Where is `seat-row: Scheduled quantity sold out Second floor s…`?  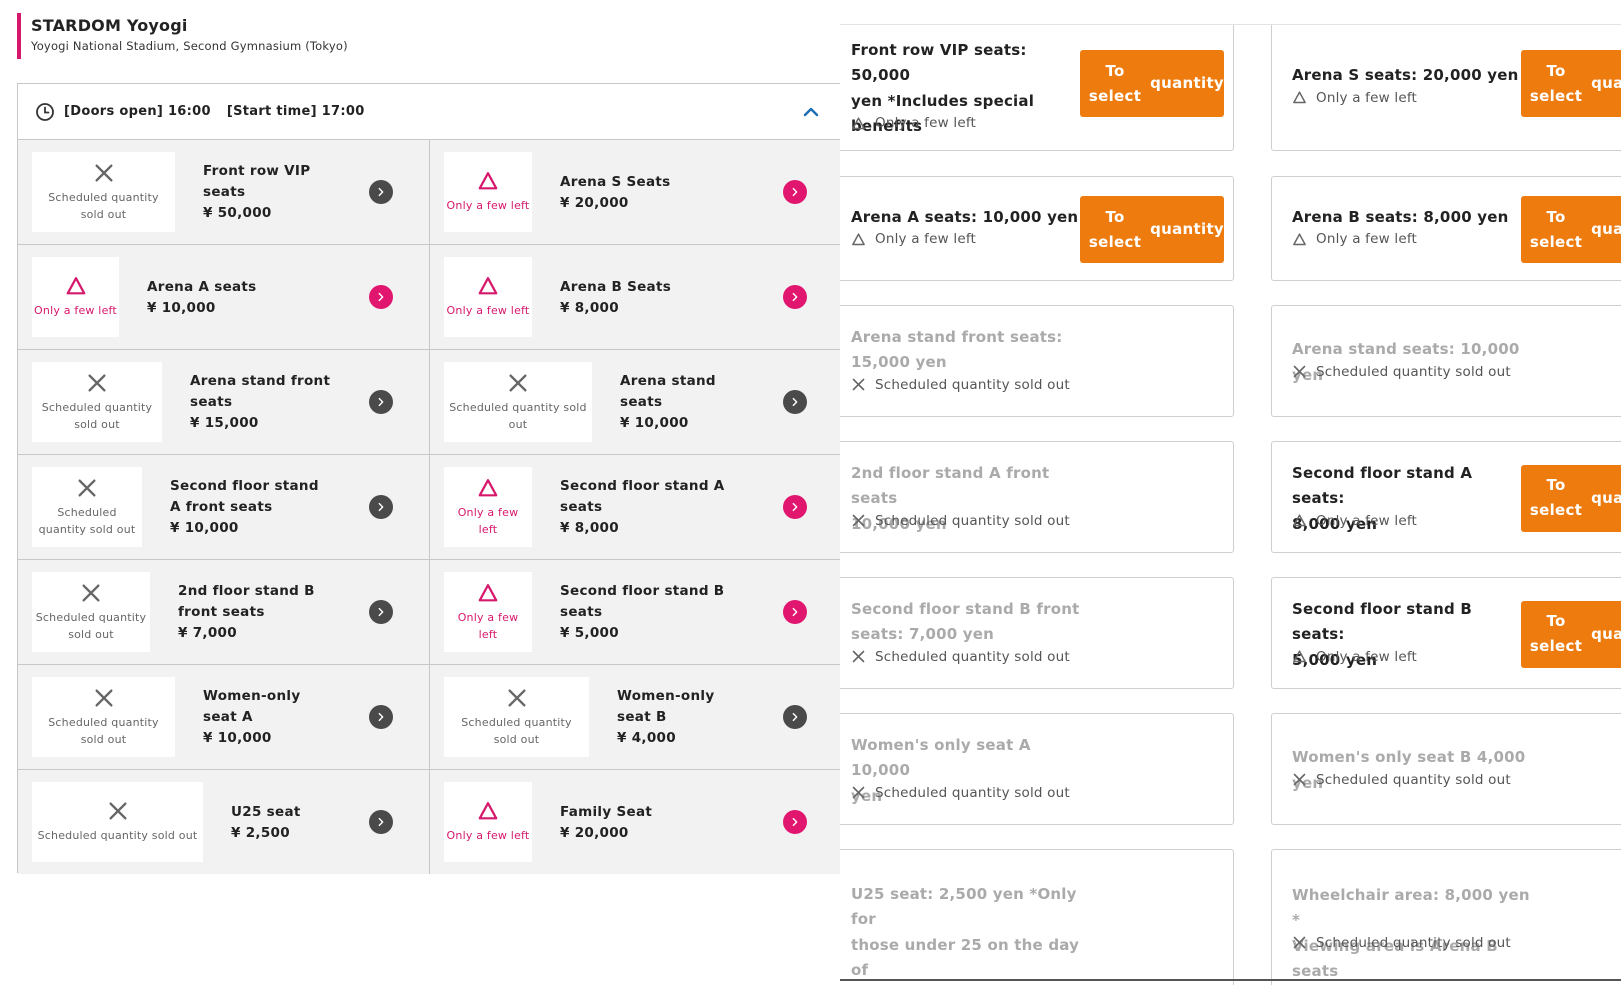
seat-row: Scheduled quantity sold out Second floor s… is located at coordinates (224, 506).